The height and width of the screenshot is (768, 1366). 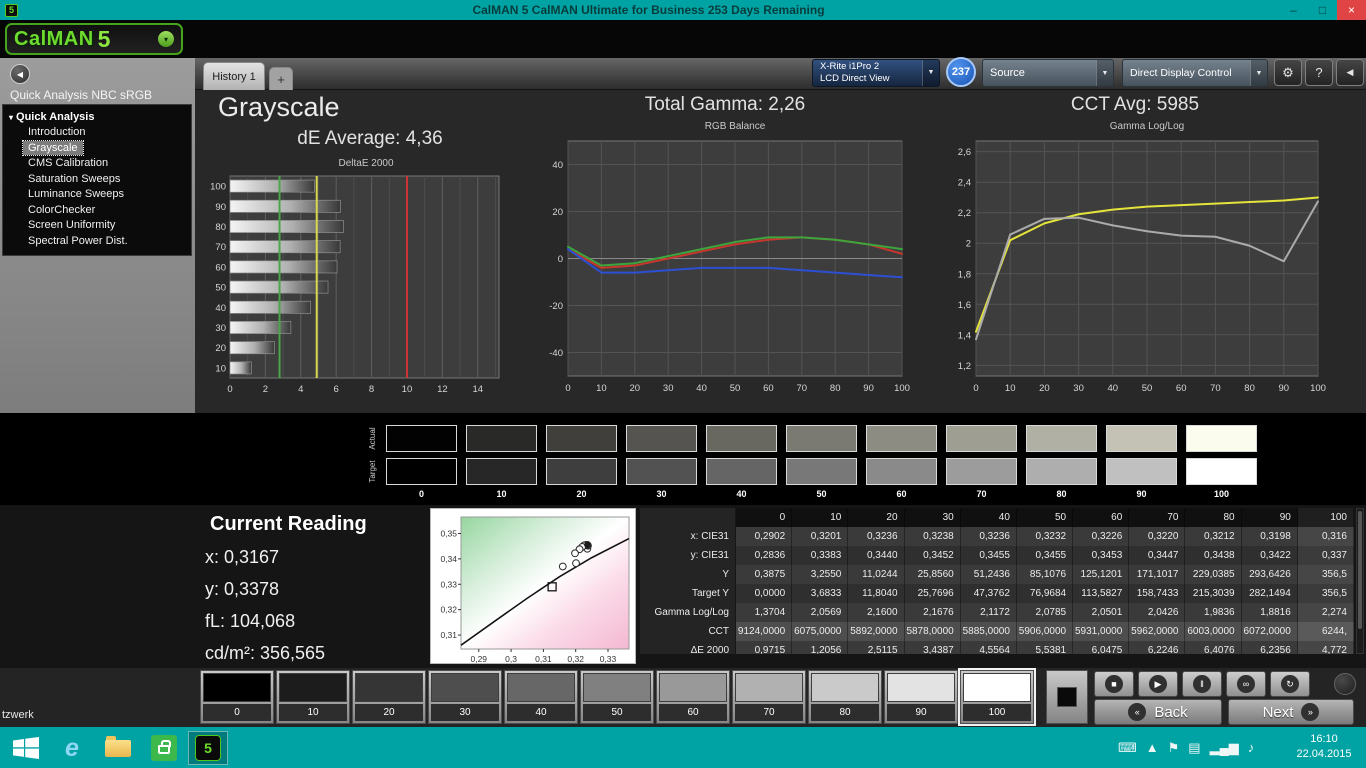 I want to click on pause-button: ‖, so click(x=1202, y=684).